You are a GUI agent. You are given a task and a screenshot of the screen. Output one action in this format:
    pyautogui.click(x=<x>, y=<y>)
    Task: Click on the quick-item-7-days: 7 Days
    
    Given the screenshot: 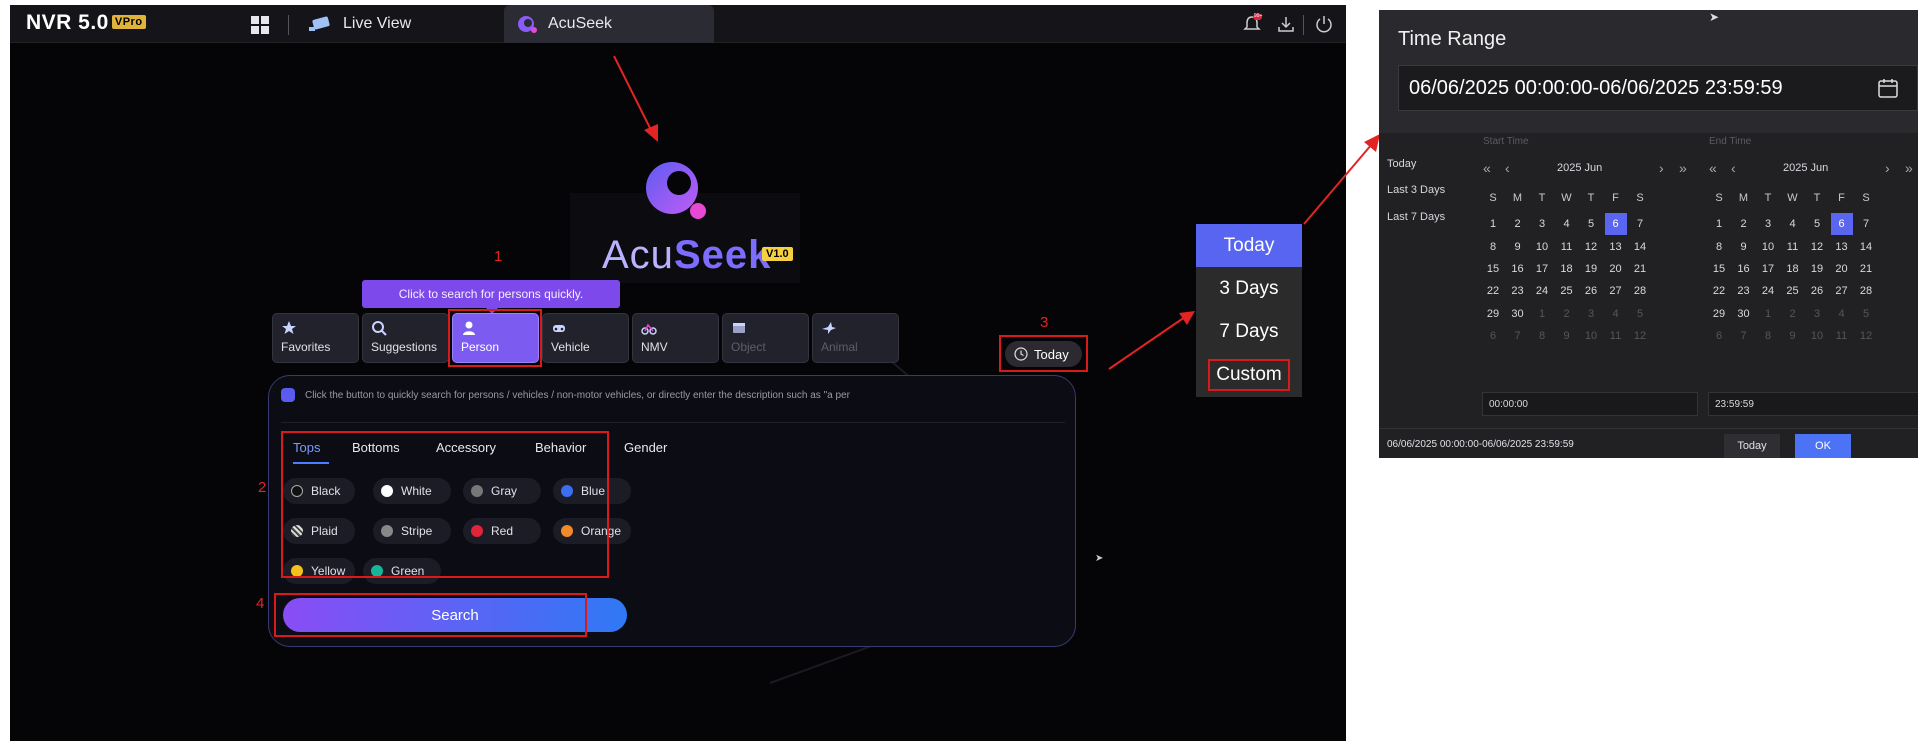 What is the action you would take?
    pyautogui.click(x=1249, y=331)
    